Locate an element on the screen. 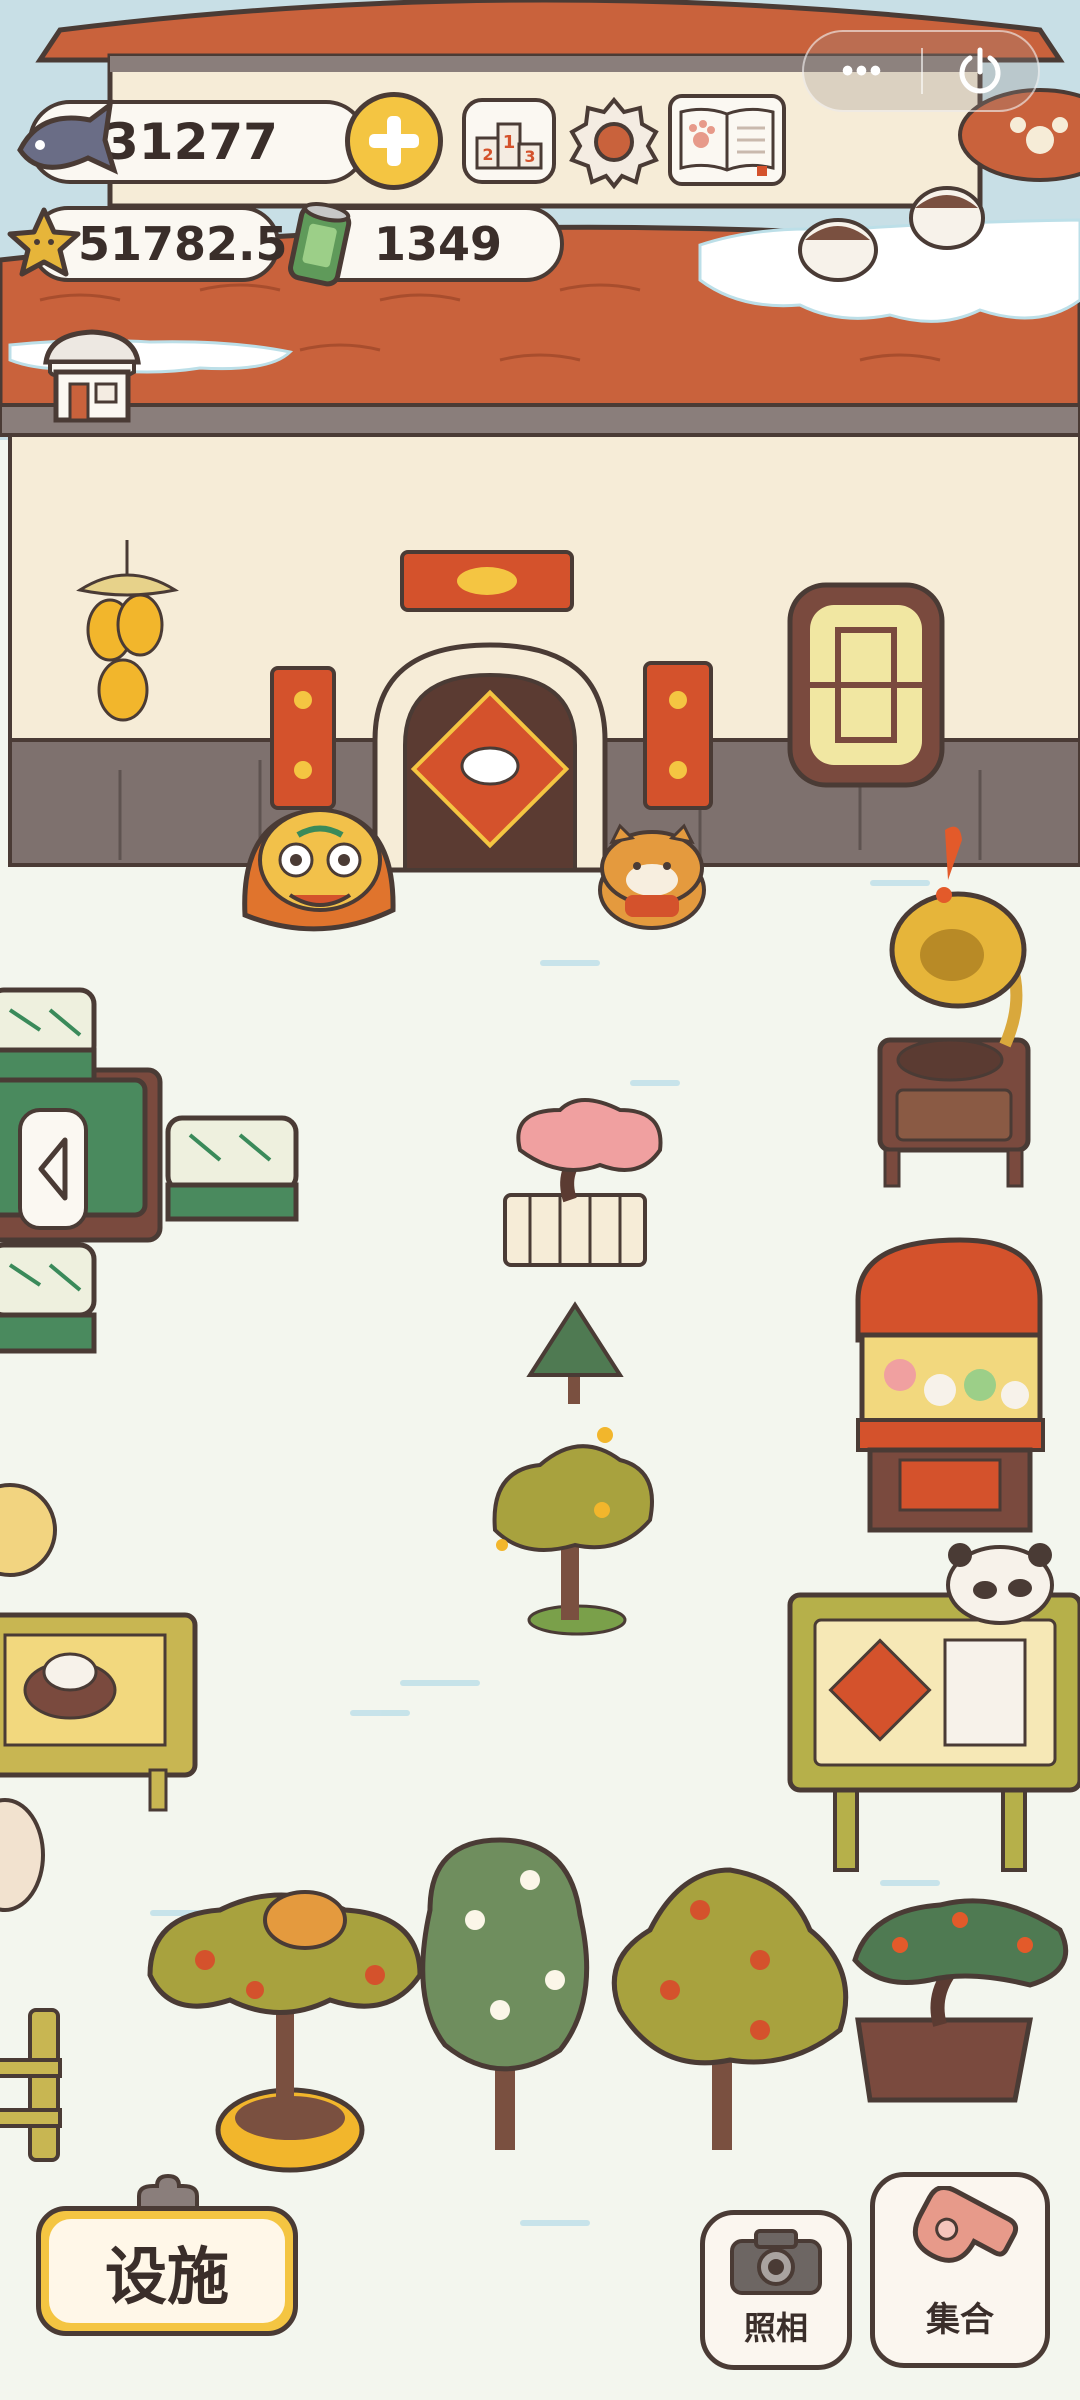 This screenshot has width=1080, height=2400. plus-icon is located at coordinates (394, 141).